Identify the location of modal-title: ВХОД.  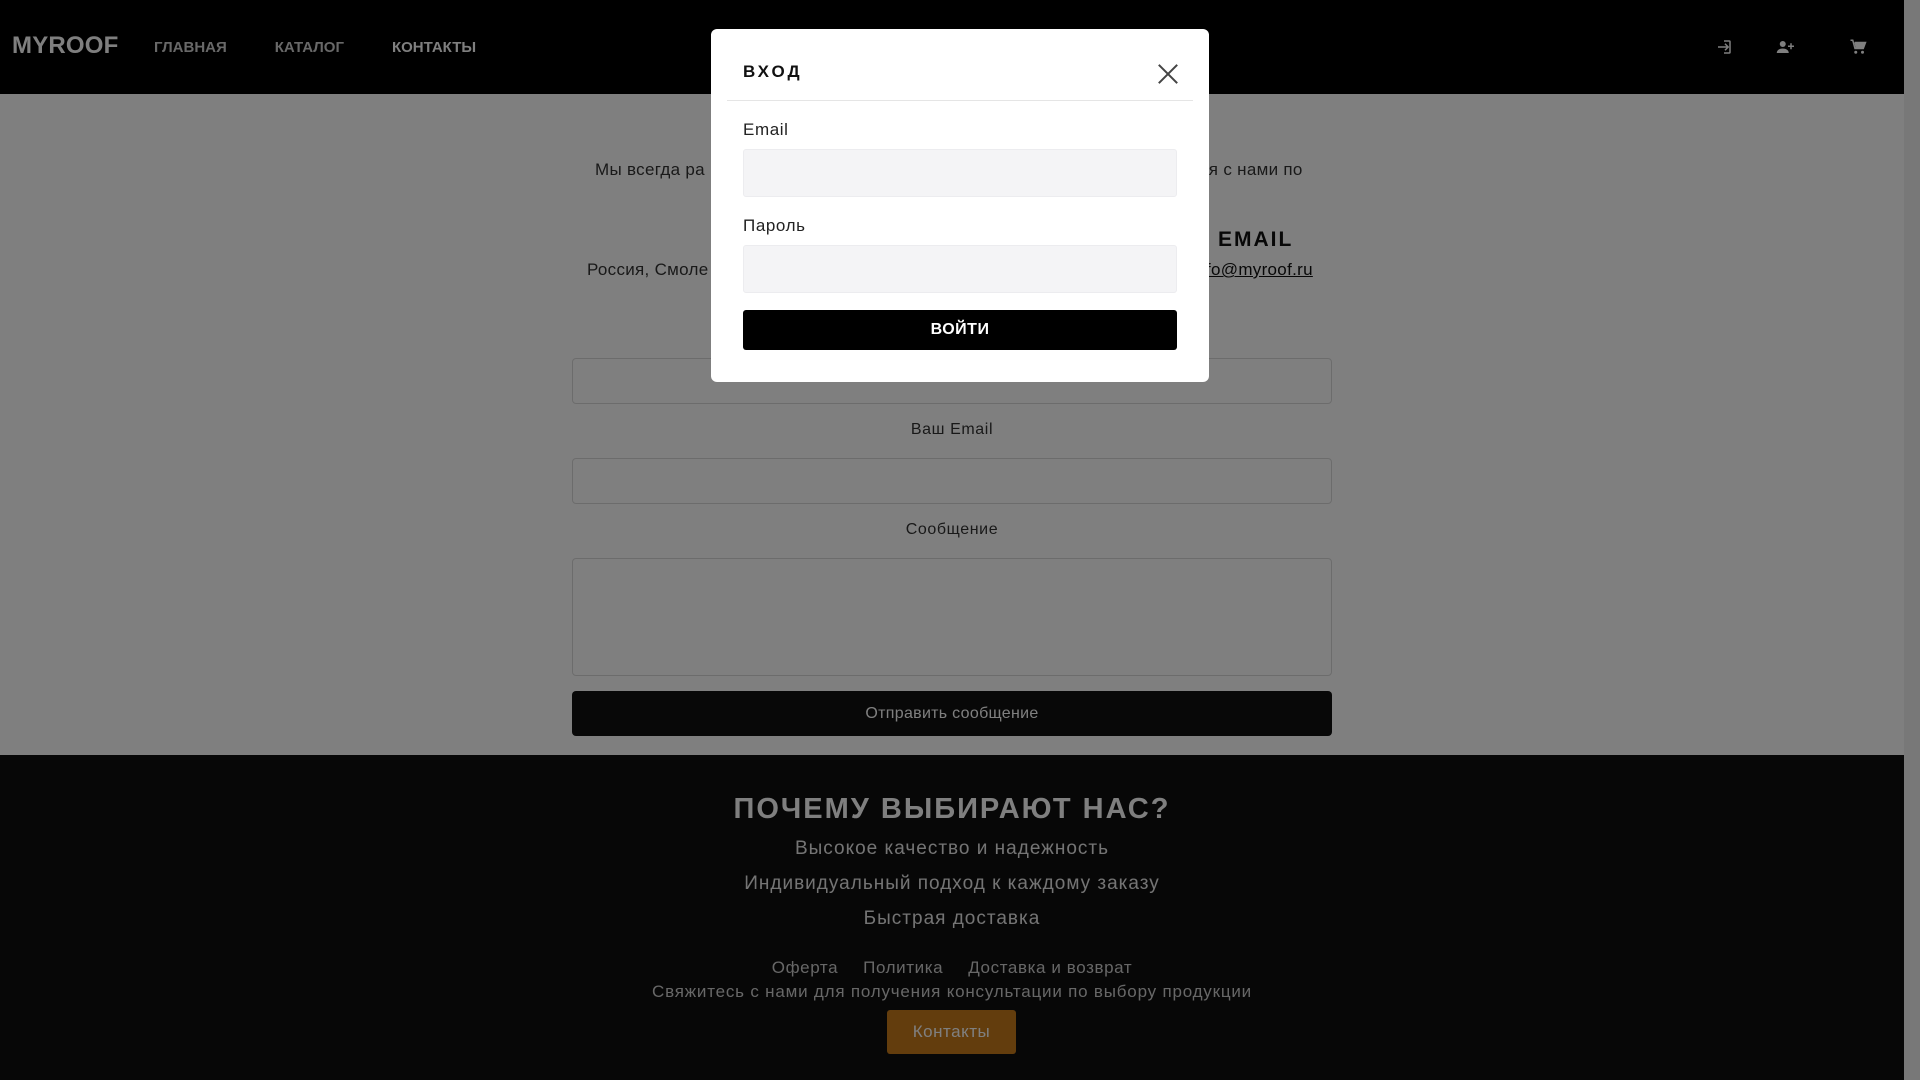
(773, 71).